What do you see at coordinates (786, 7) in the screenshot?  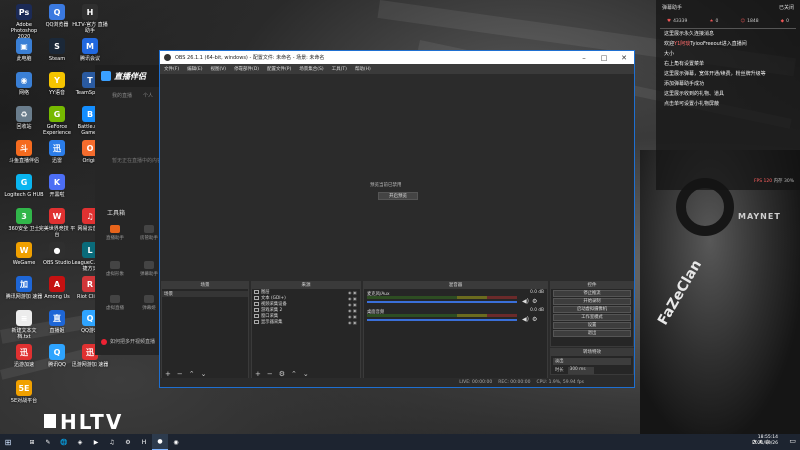 I see `chat-close-toggle: 已关闭` at bounding box center [786, 7].